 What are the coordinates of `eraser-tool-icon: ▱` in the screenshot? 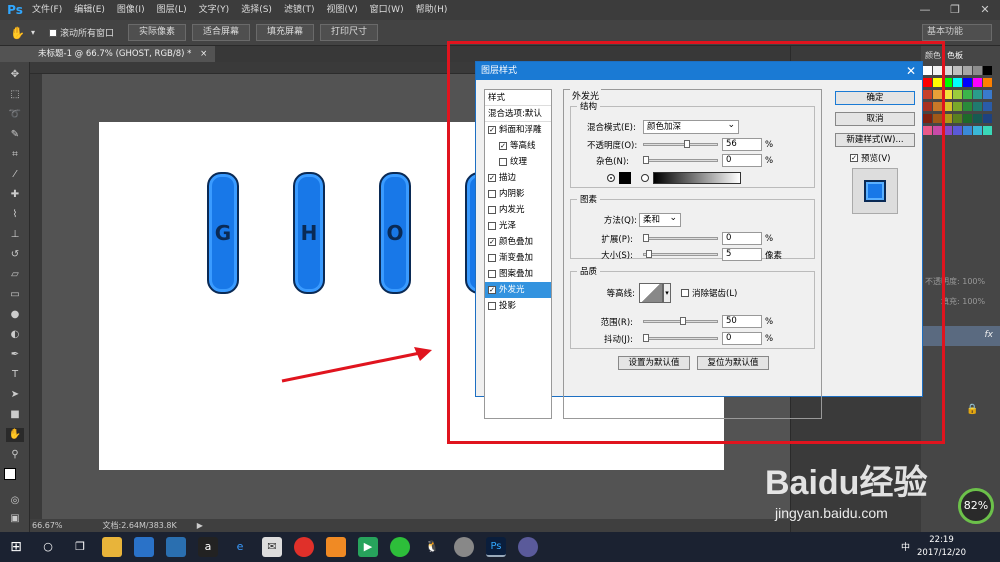 It's located at (15, 275).